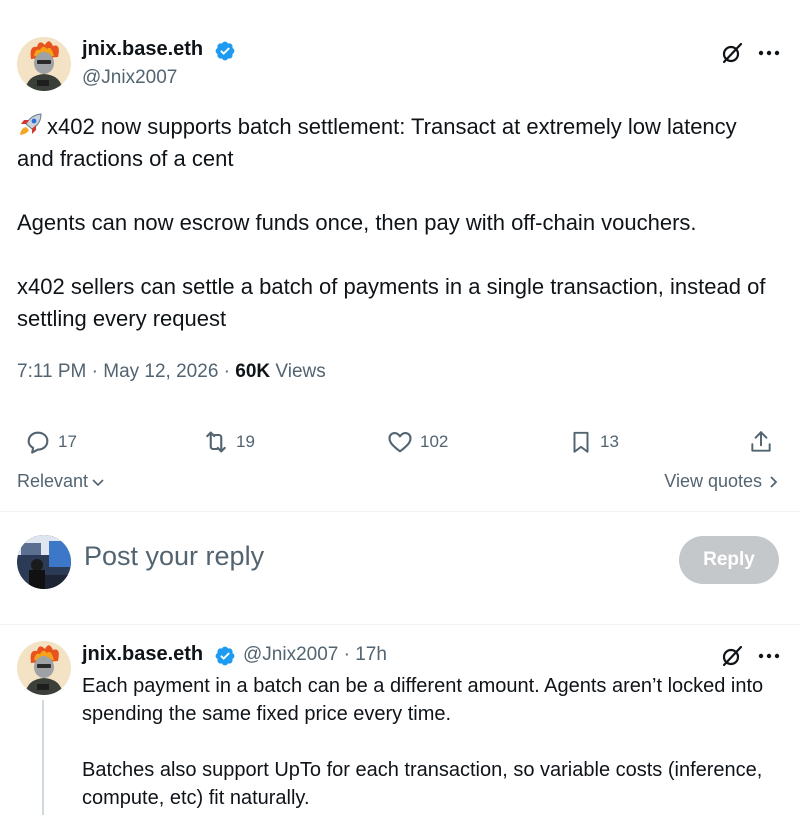 The width and height of the screenshot is (800, 815). Describe the element at coordinates (67, 441) in the screenshot. I see `reply-count: 17` at that location.